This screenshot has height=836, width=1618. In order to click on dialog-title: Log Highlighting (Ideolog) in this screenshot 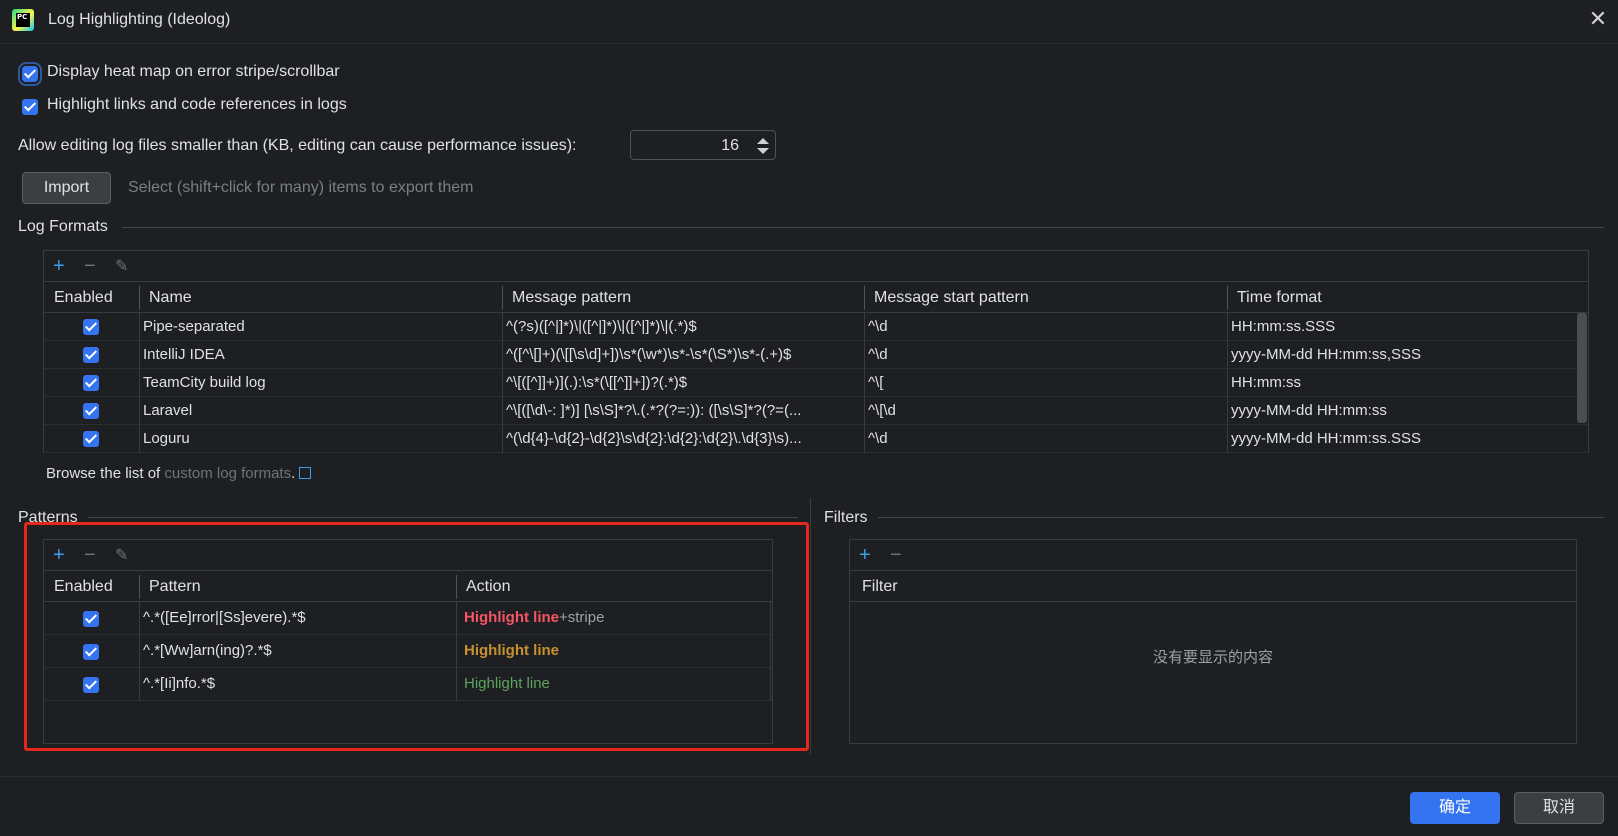, I will do `click(139, 19)`.